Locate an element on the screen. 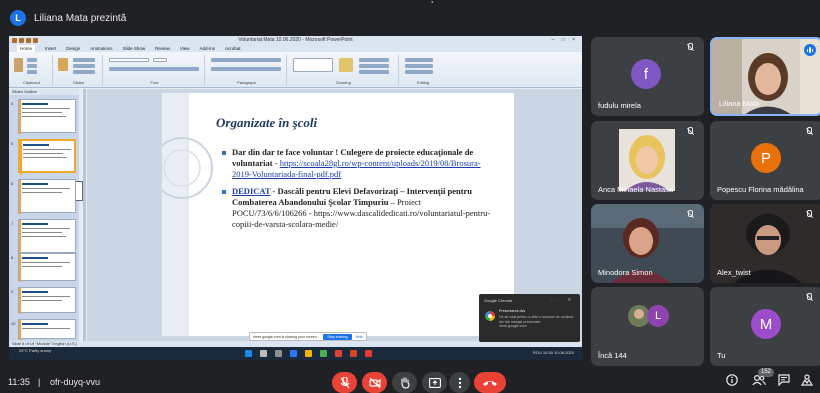  participant-tile-speaking: Liliana Mata is located at coordinates (765, 76).